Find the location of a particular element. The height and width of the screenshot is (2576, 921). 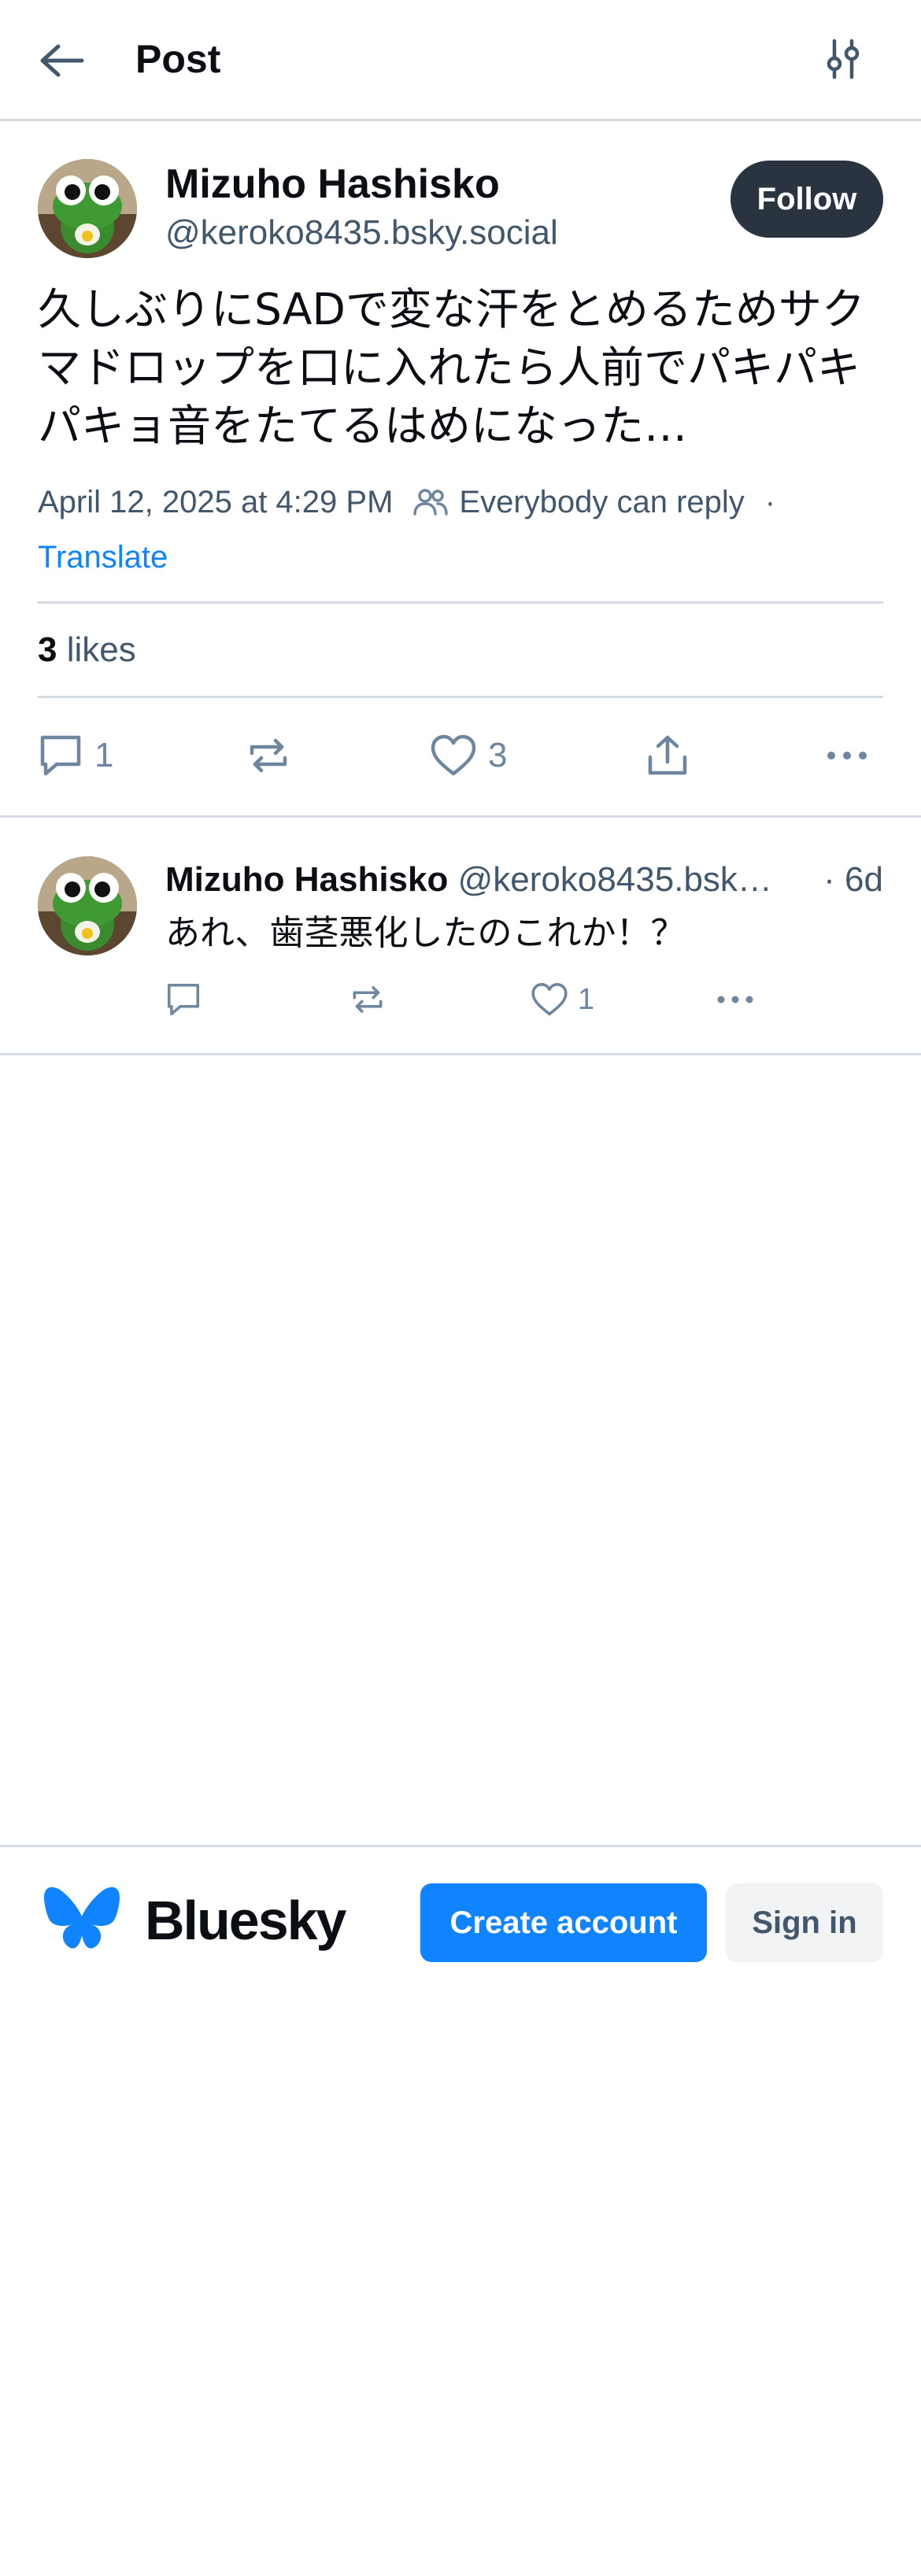

arrow-left-icon is located at coordinates (62, 60).